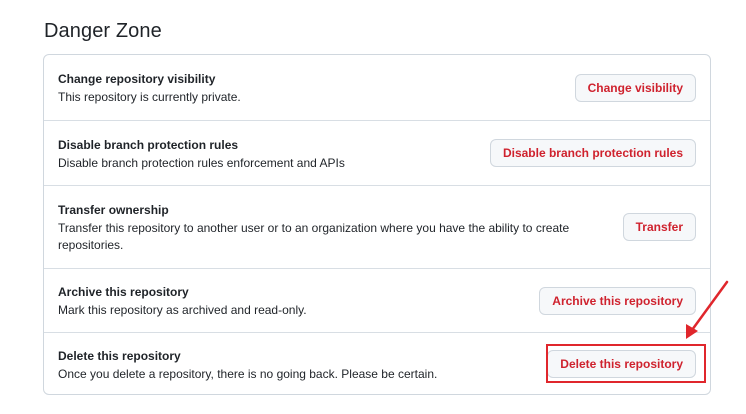 This screenshot has height=414, width=746. What do you see at coordinates (137, 79) in the screenshot?
I see `row-heading: Change repository visibility` at bounding box center [137, 79].